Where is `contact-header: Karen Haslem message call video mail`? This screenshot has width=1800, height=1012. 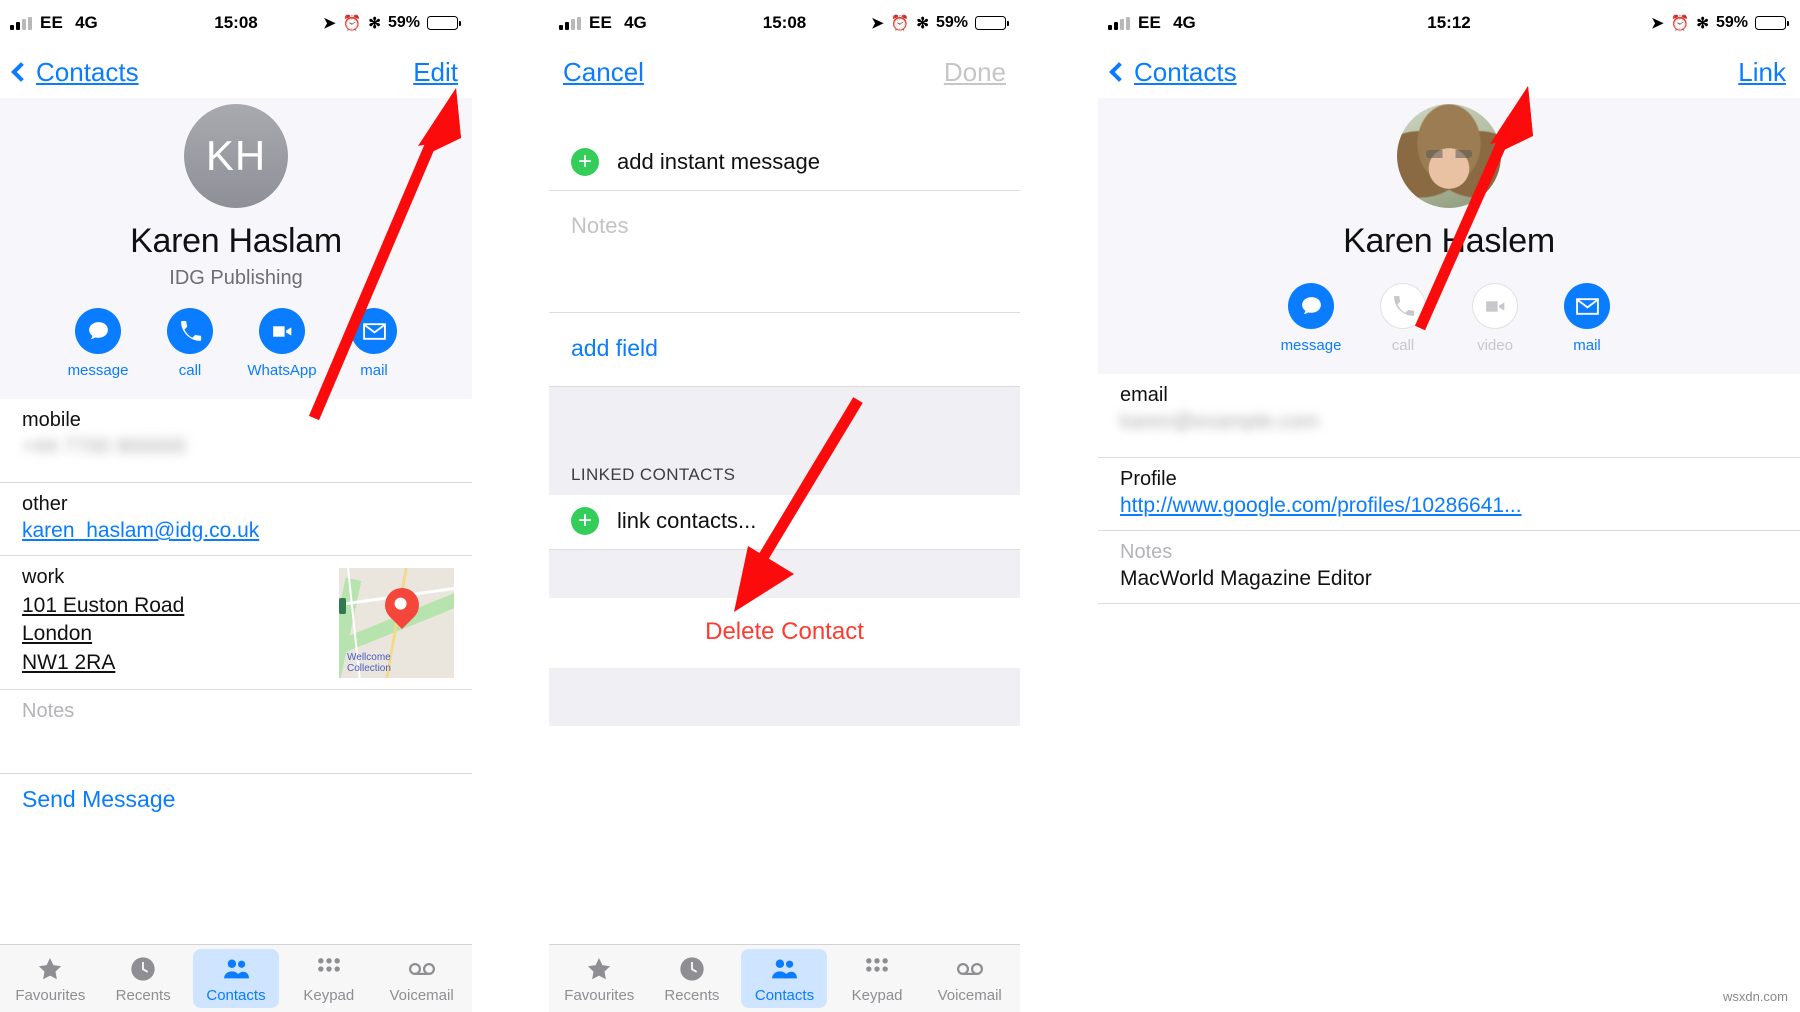 contact-header: Karen Haslem message call video mail is located at coordinates (1449, 236).